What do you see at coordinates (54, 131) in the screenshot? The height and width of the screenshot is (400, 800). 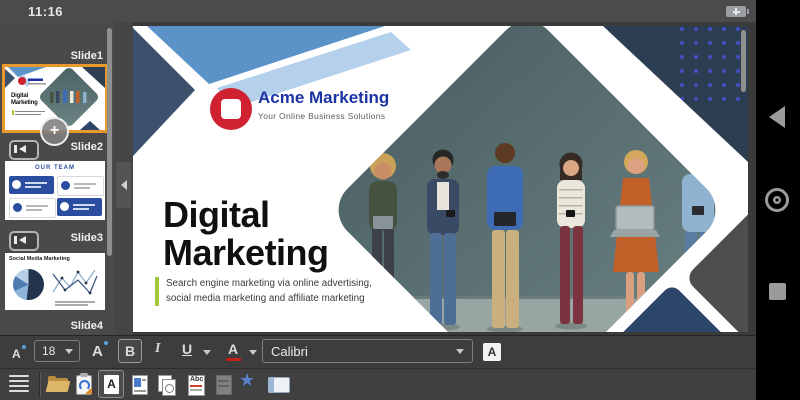 I see `add-slide-button: +` at bounding box center [54, 131].